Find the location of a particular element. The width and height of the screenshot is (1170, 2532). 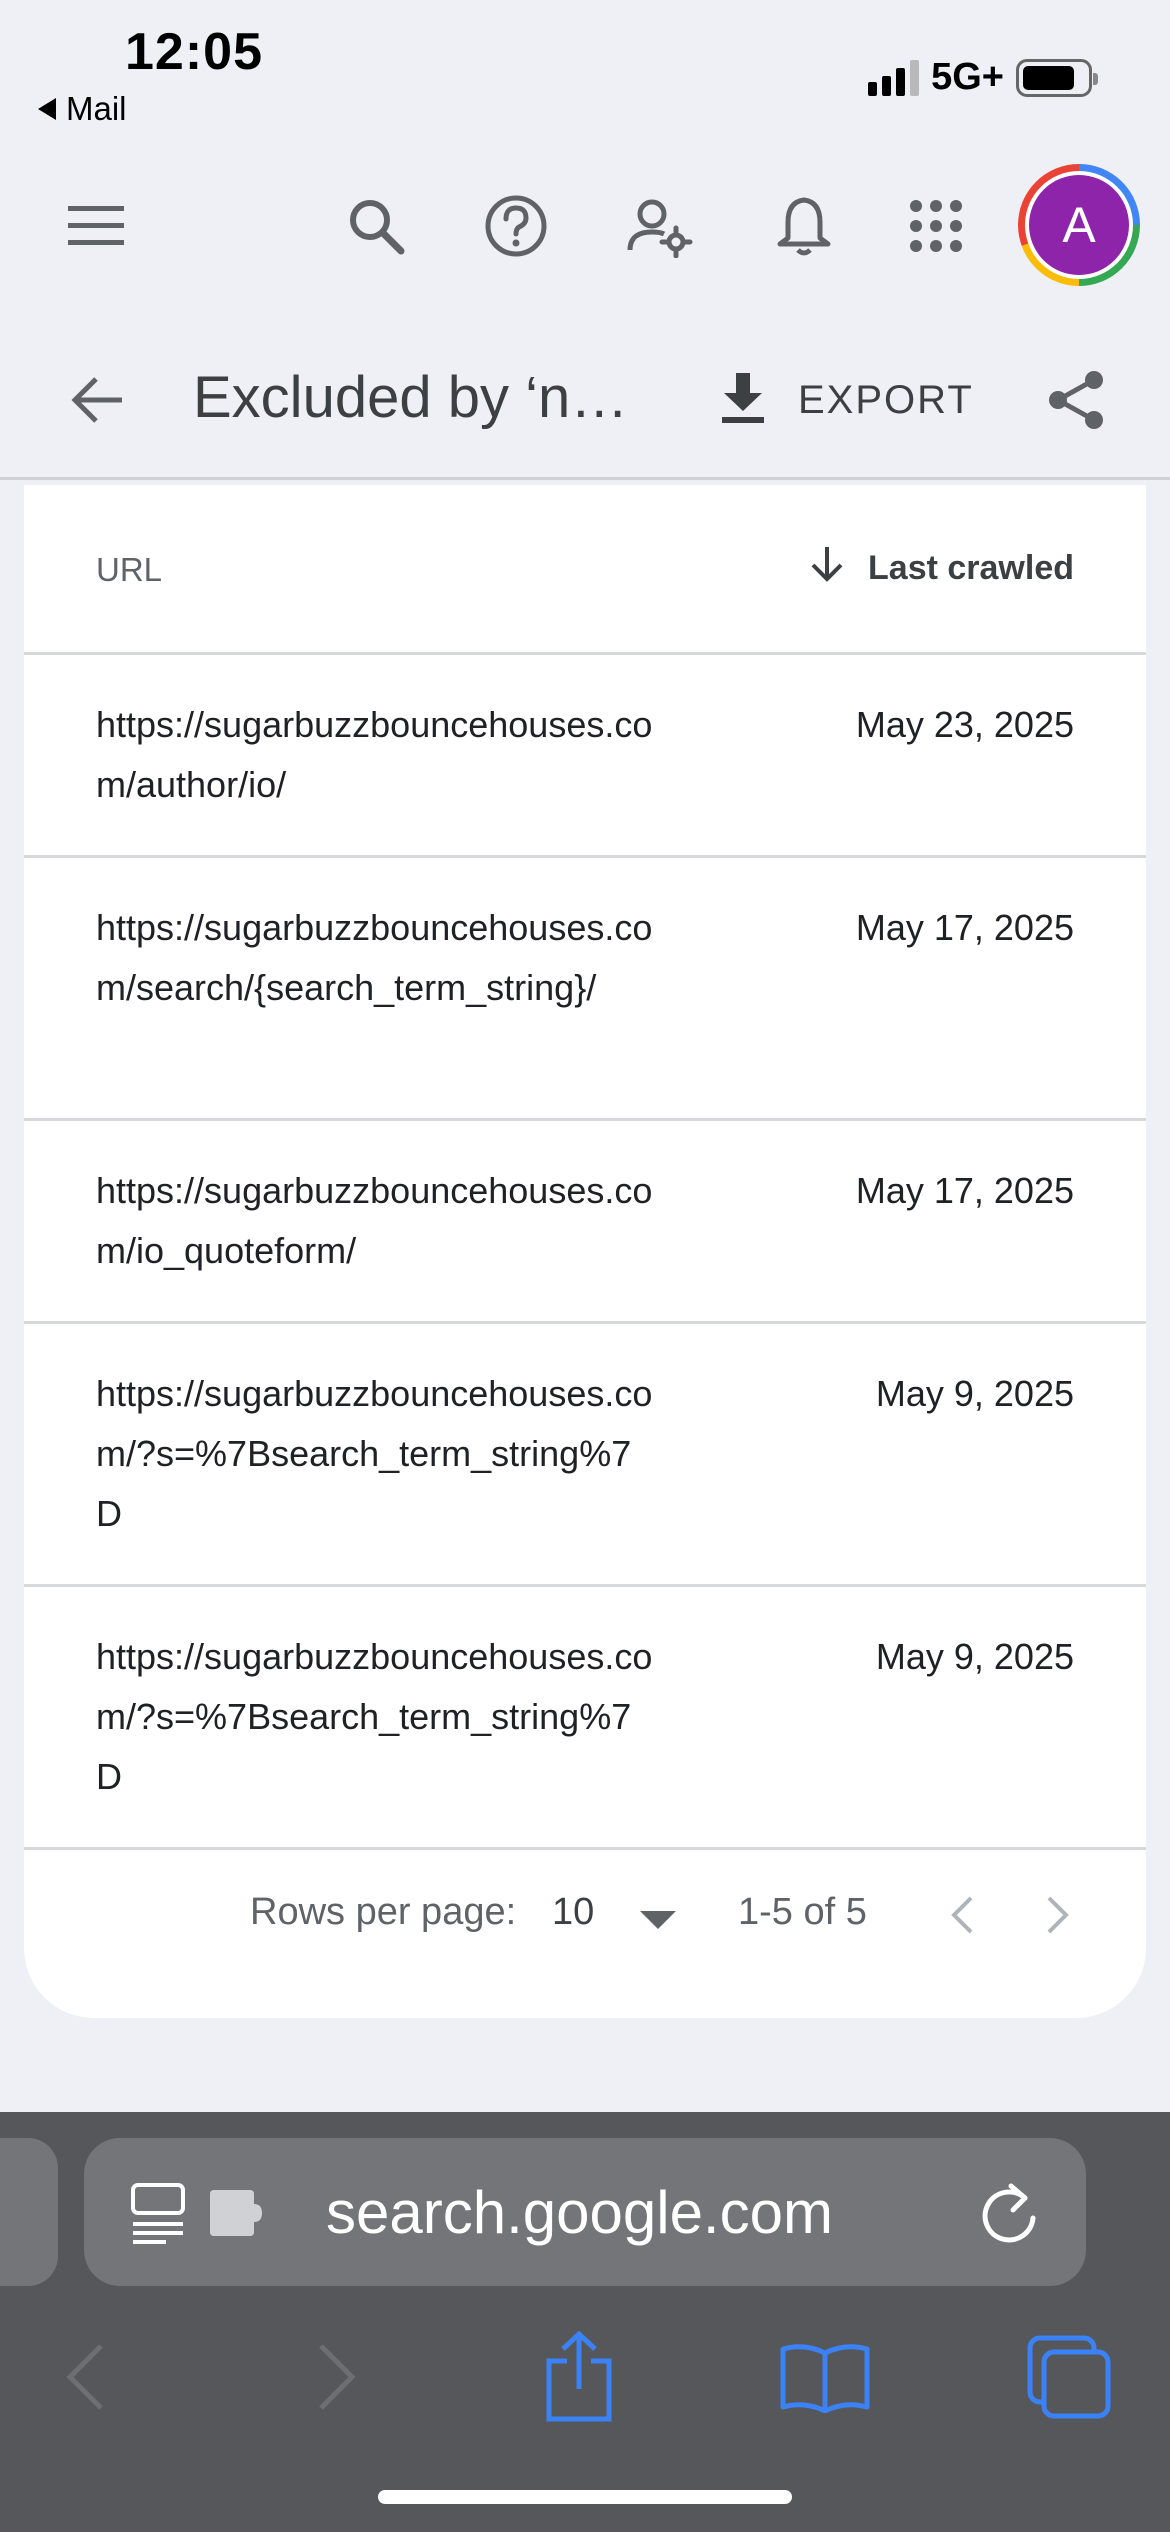

search-icon is located at coordinates (376, 226).